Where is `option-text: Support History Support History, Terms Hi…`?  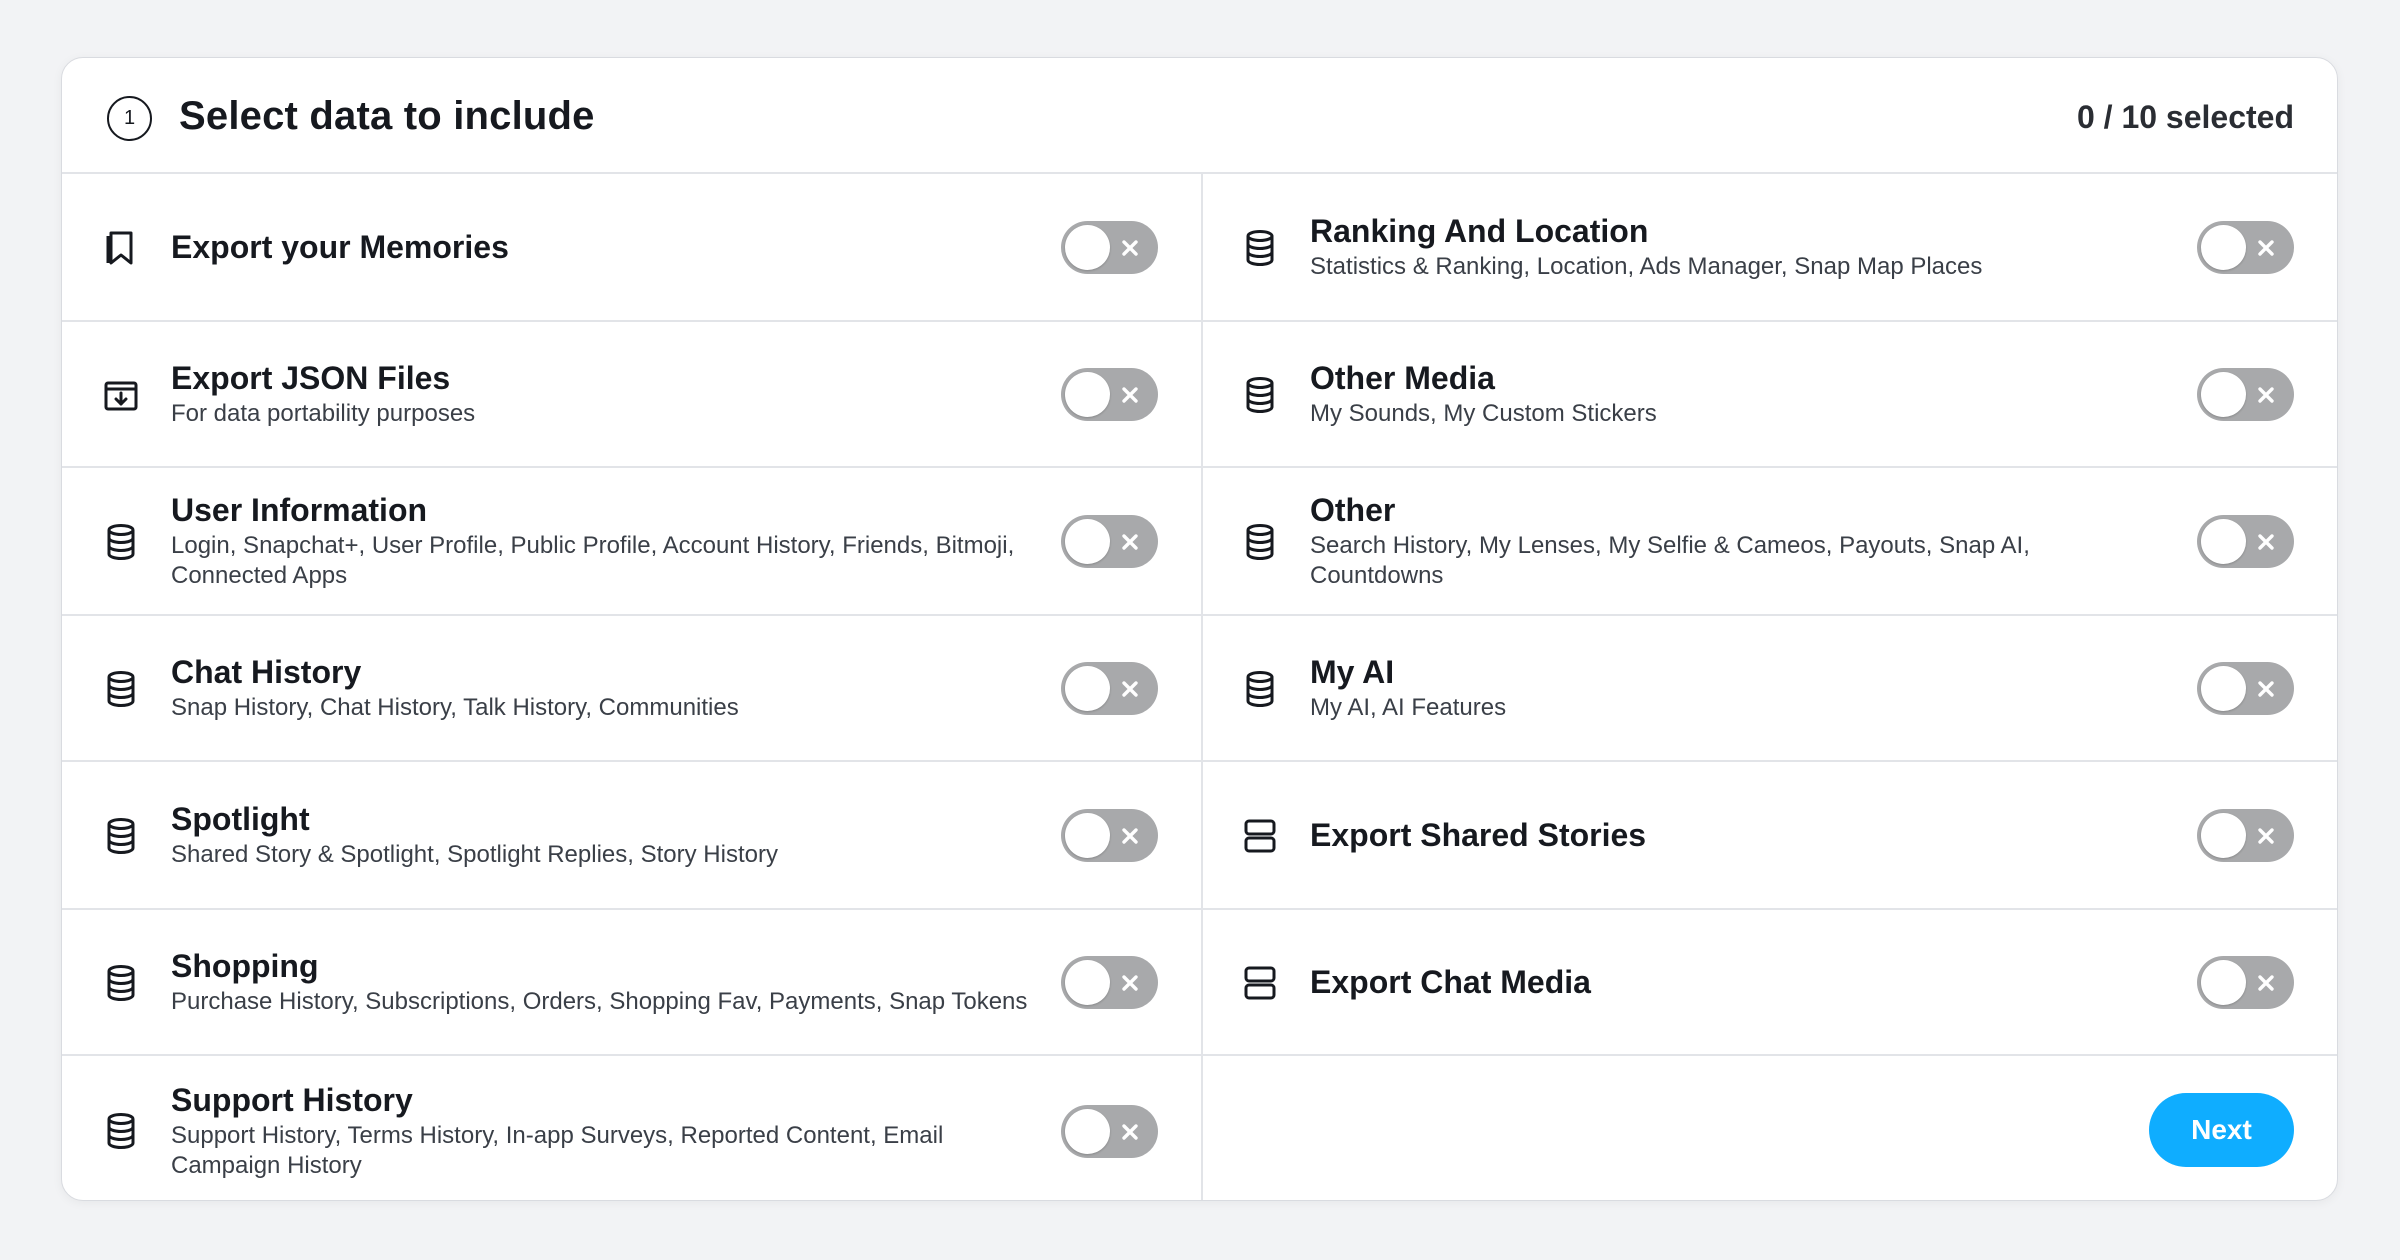 option-text: Support History Support History, Terms Hi… is located at coordinates (601, 1131).